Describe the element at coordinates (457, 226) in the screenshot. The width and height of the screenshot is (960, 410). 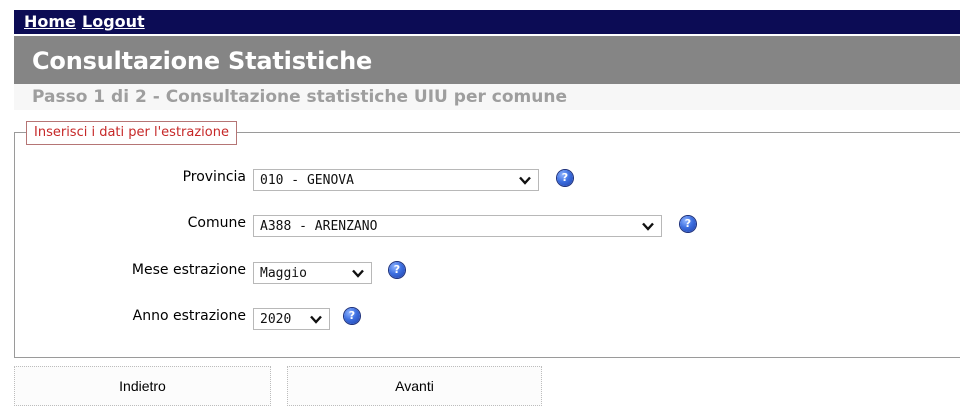
I see `comune-select: A388 - ARENZANO` at that location.